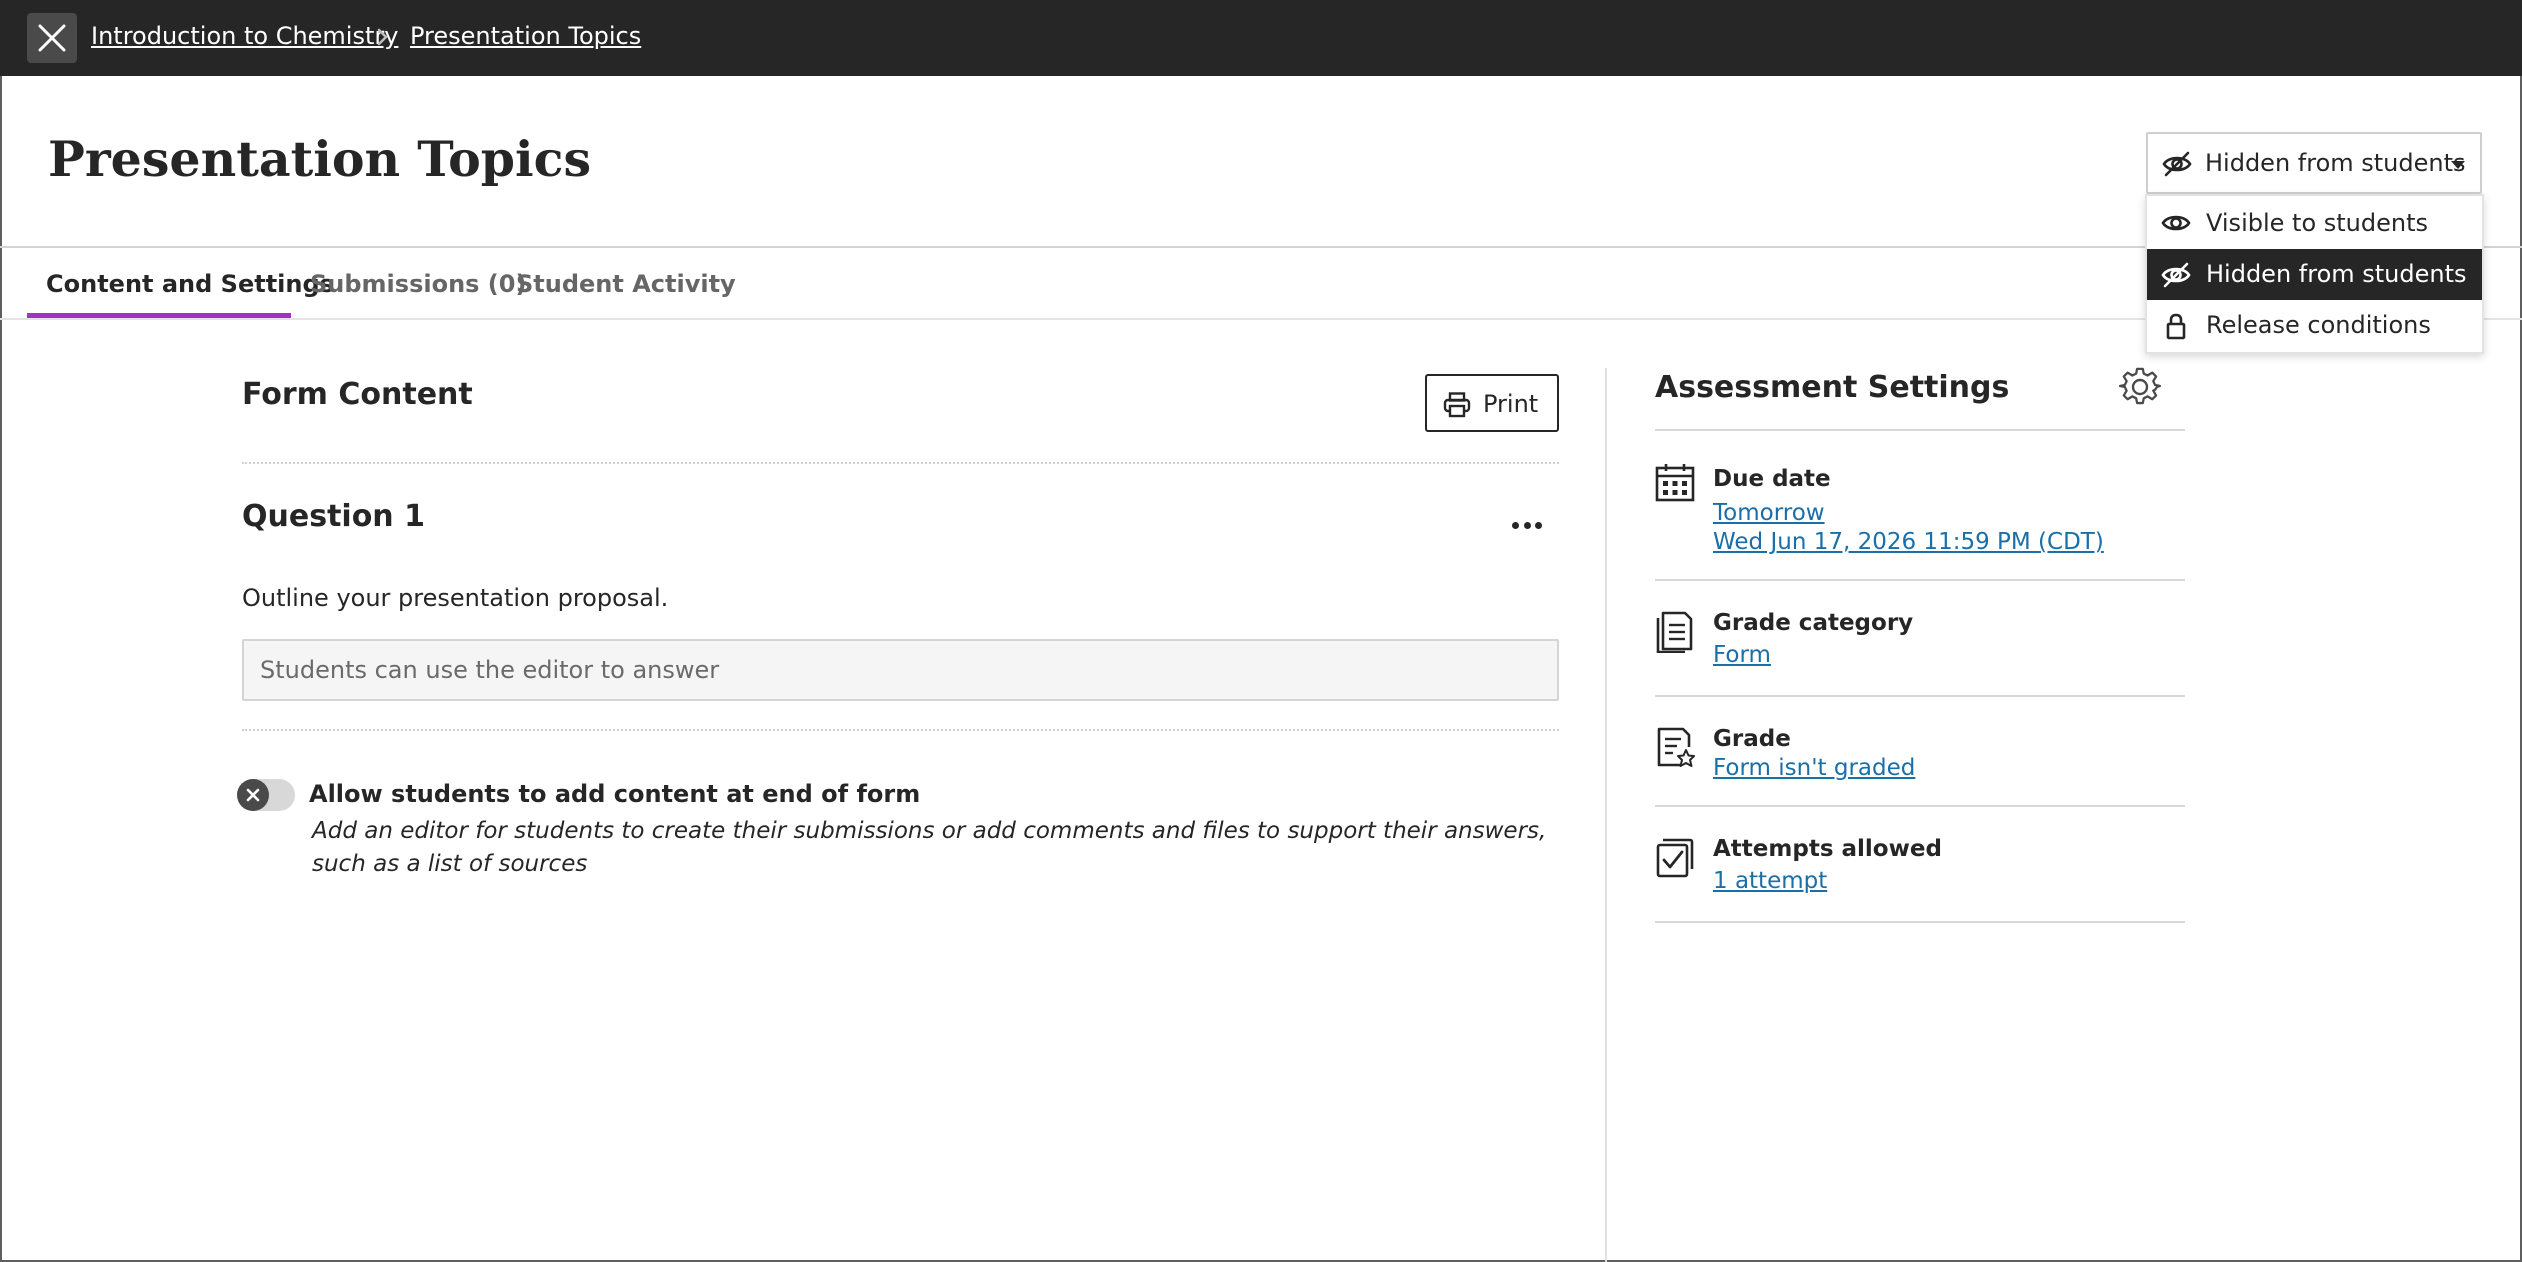  What do you see at coordinates (1676, 747) in the screenshot?
I see `graded-document-star-icon` at bounding box center [1676, 747].